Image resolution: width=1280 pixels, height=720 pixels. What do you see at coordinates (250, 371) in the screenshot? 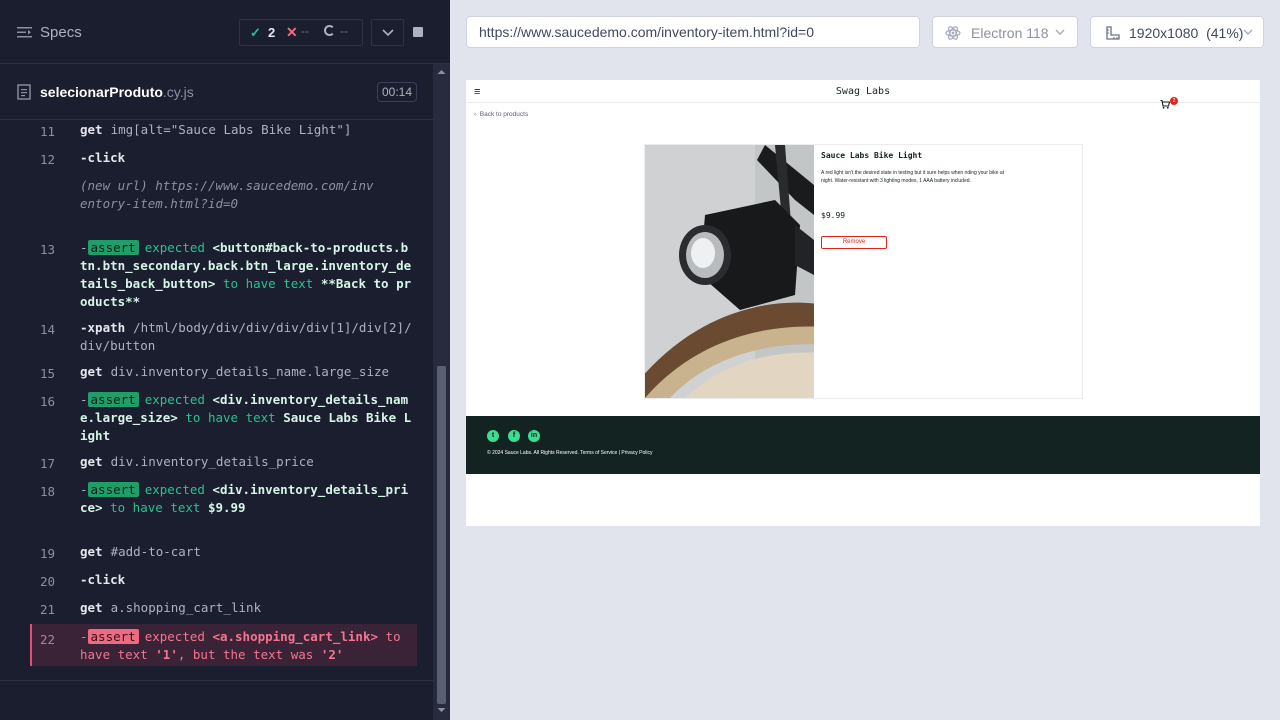
I see `command-arg: div.inventory_details_name.large_size` at bounding box center [250, 371].